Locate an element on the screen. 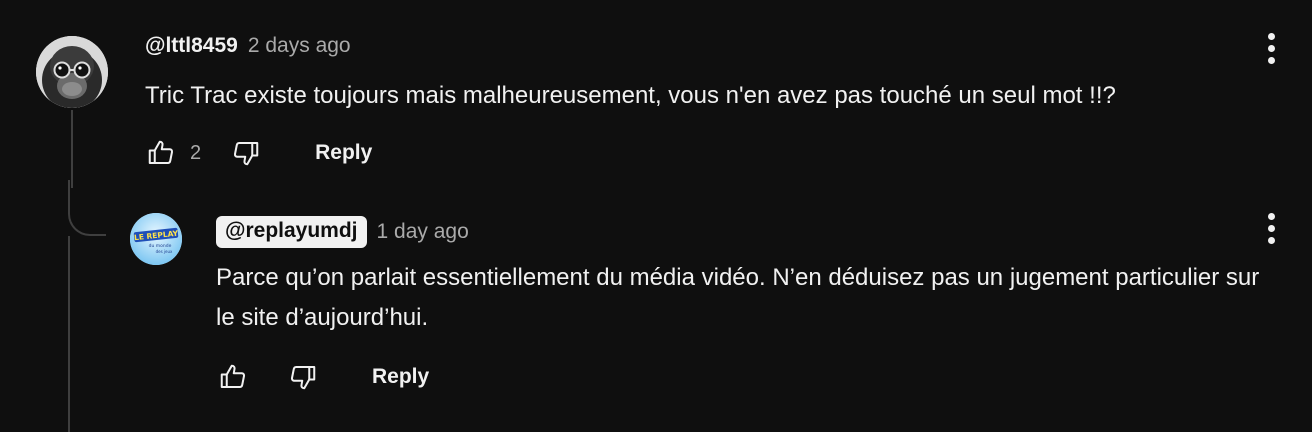 The width and height of the screenshot is (1312, 432). reply-avatar: LE REPLAY du monde des jeux is located at coordinates (156, 239).